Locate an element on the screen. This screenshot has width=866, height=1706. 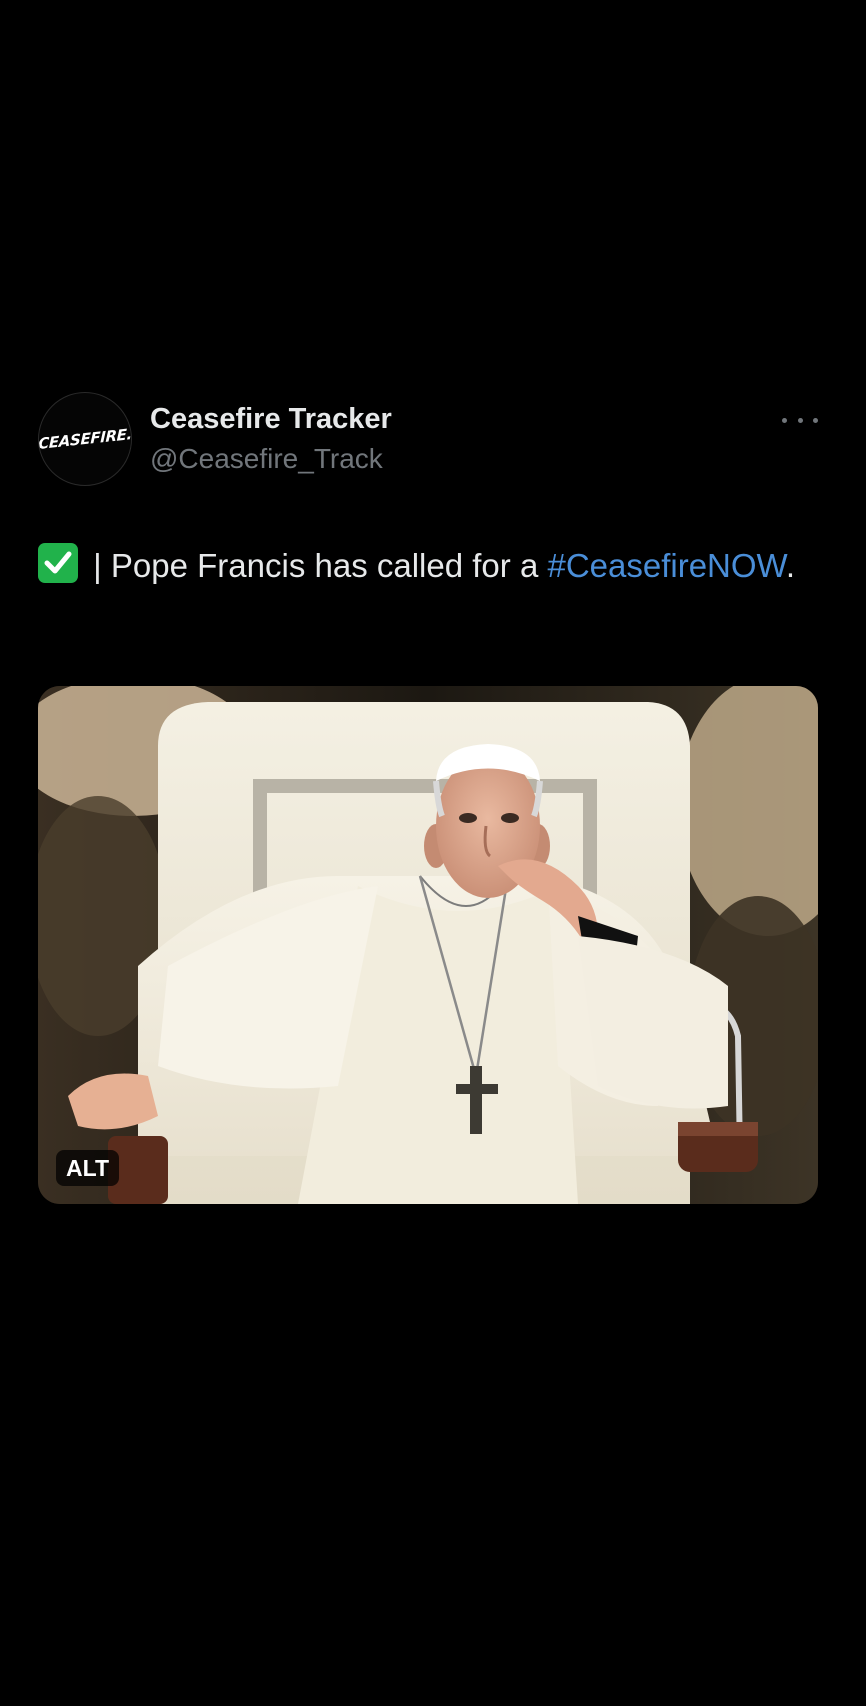
alt-text-badge: ALT is located at coordinates (88, 1168).